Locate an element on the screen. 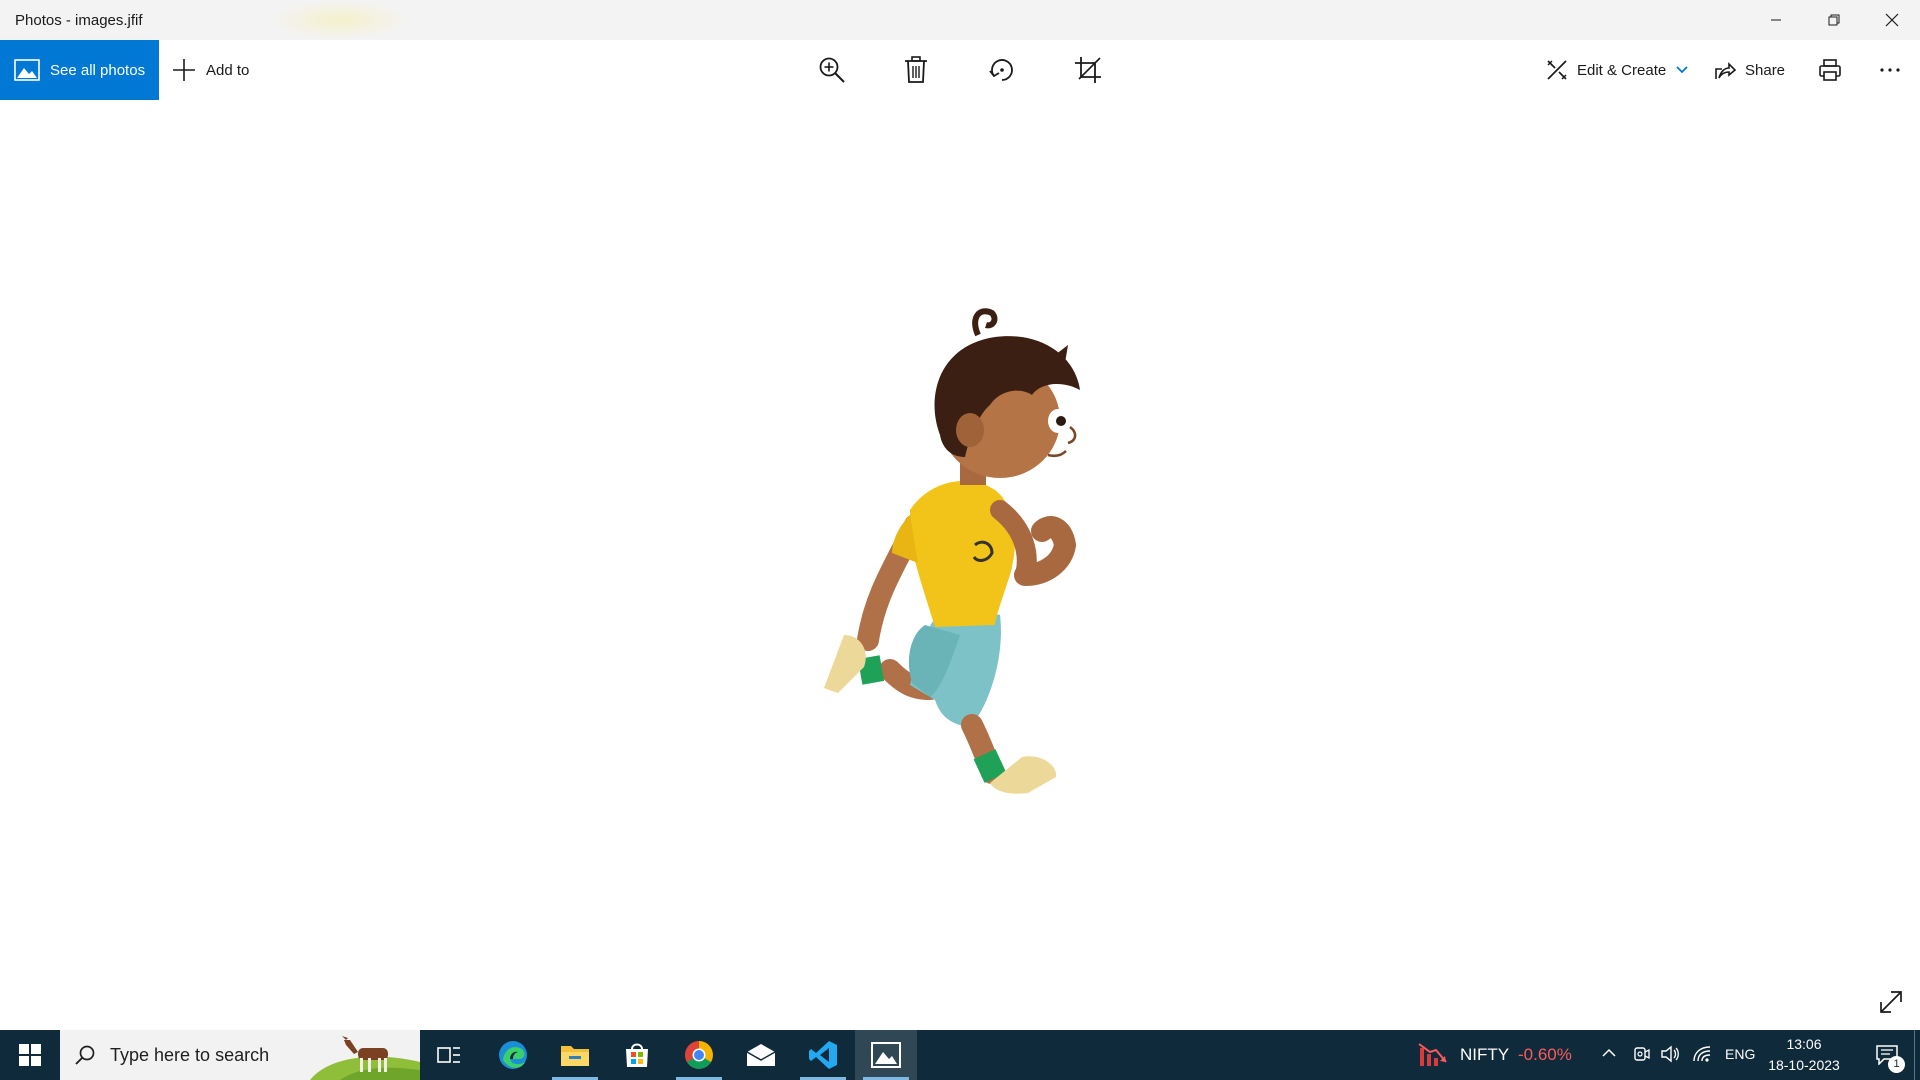 The height and width of the screenshot is (1080, 1920). network-button is located at coordinates (1702, 1056).